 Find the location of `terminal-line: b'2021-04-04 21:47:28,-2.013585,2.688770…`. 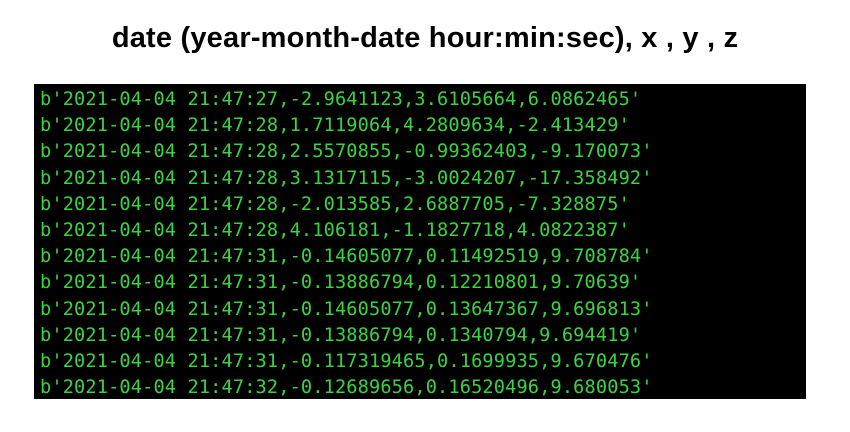

terminal-line: b'2021-04-04 21:47:28,-2.013585,2.688770… is located at coordinates (335, 204).